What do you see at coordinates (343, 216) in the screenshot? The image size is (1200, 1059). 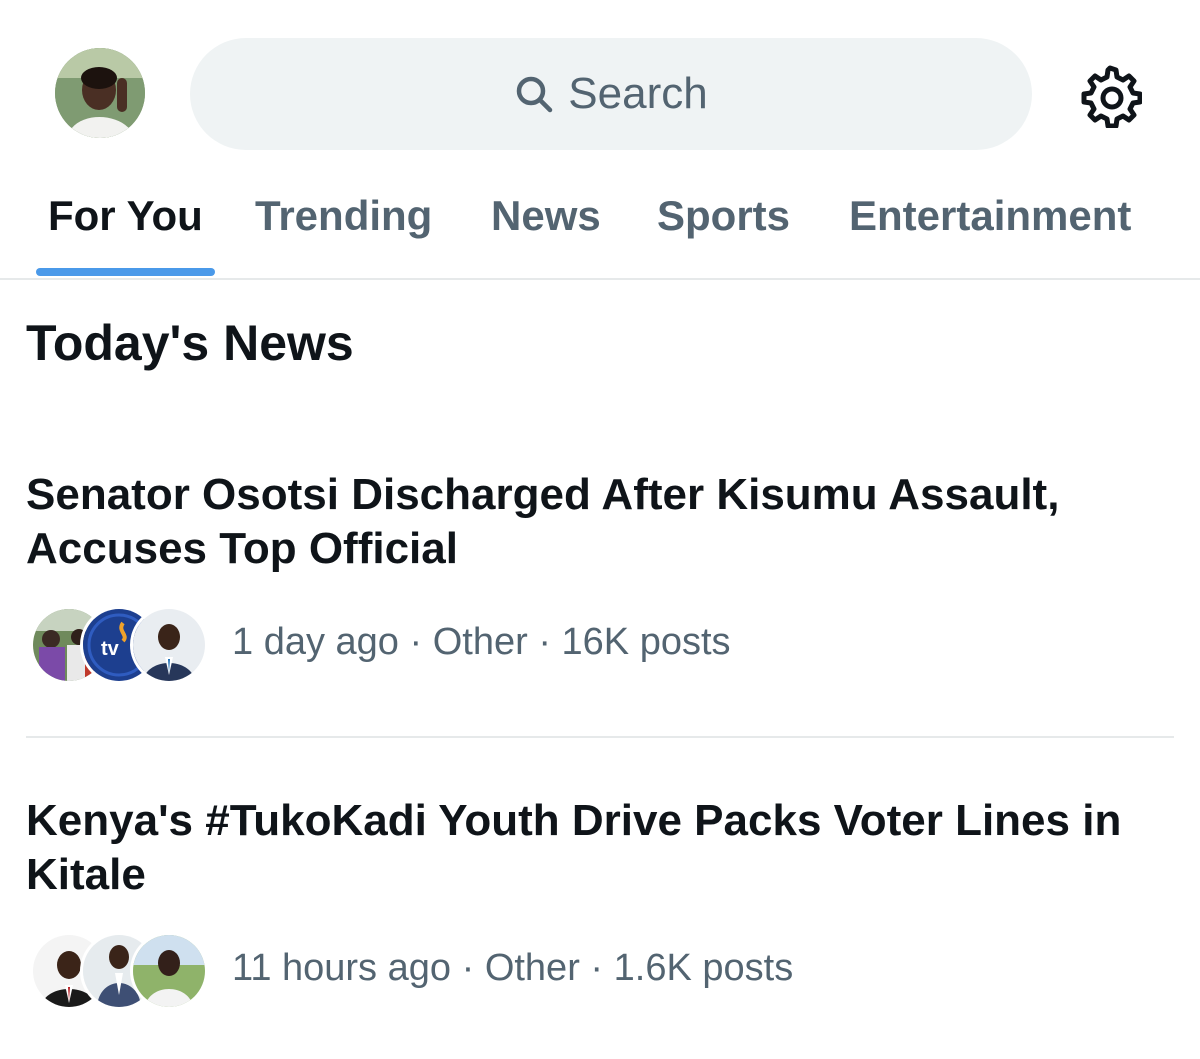 I see `tab-trending: Trending` at bounding box center [343, 216].